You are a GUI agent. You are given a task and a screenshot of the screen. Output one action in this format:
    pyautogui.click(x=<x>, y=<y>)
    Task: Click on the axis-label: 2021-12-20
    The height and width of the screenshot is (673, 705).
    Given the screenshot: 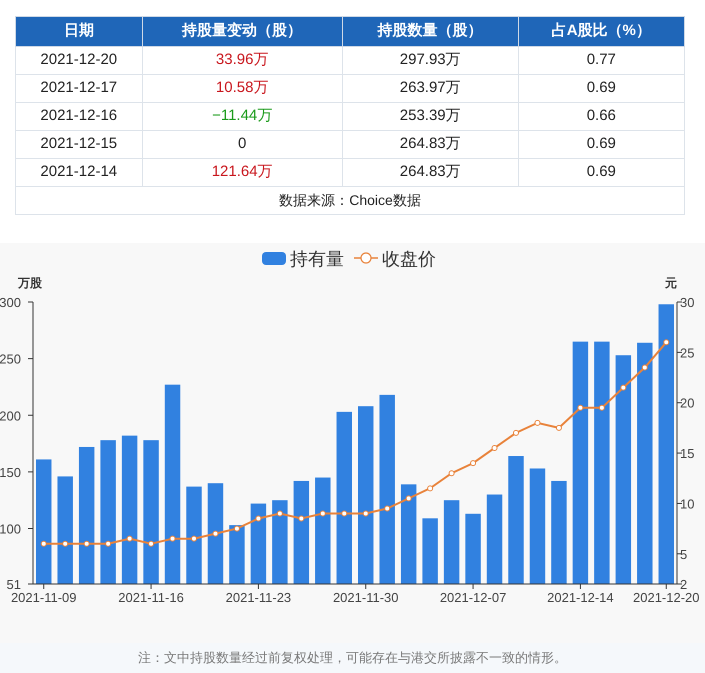 What is the action you would take?
    pyautogui.click(x=666, y=597)
    